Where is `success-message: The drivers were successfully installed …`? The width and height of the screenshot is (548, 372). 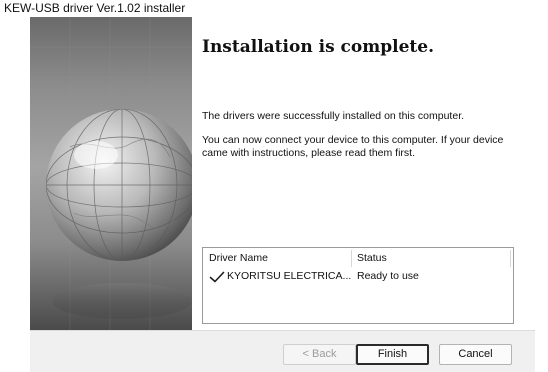 success-message: The drivers were successfully installed … is located at coordinates (333, 116).